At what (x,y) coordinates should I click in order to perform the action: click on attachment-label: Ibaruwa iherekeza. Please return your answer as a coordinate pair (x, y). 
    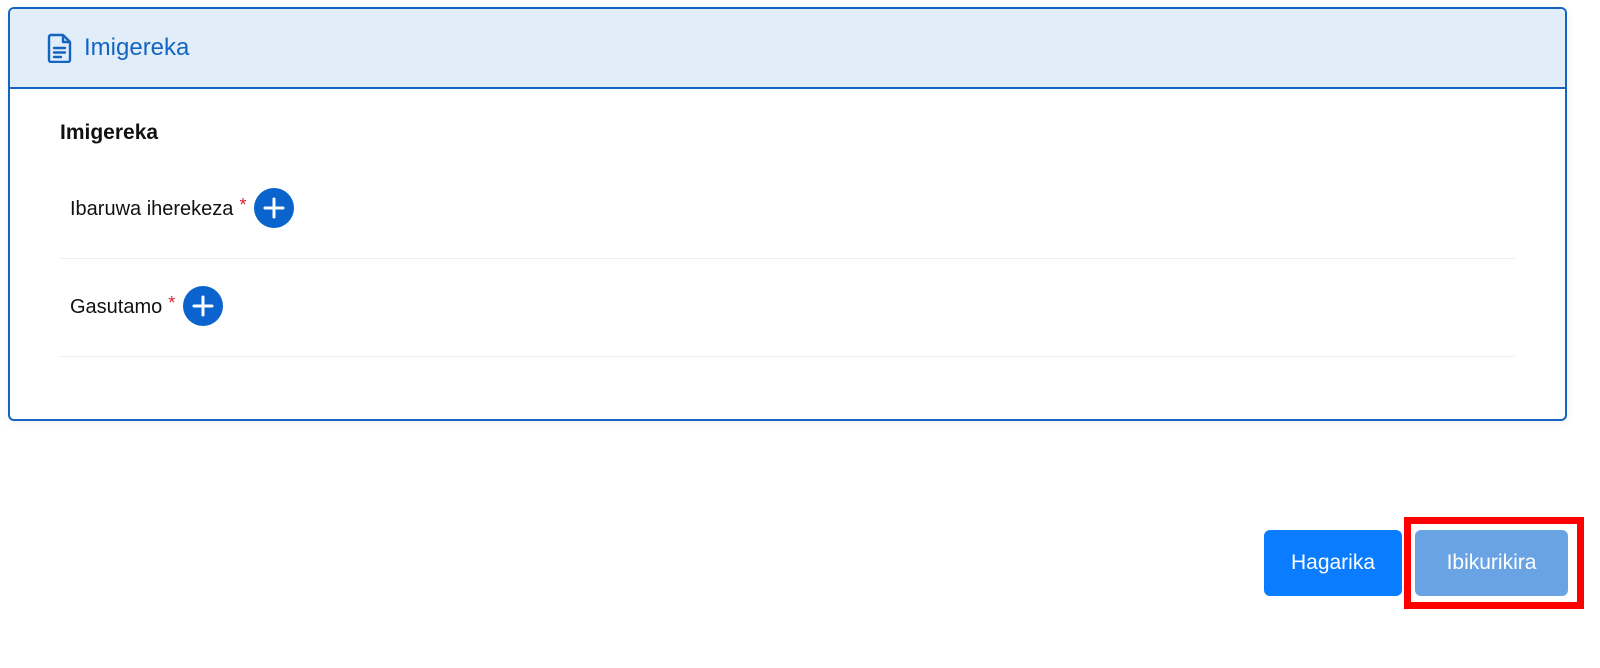
    Looking at the image, I should click on (152, 209).